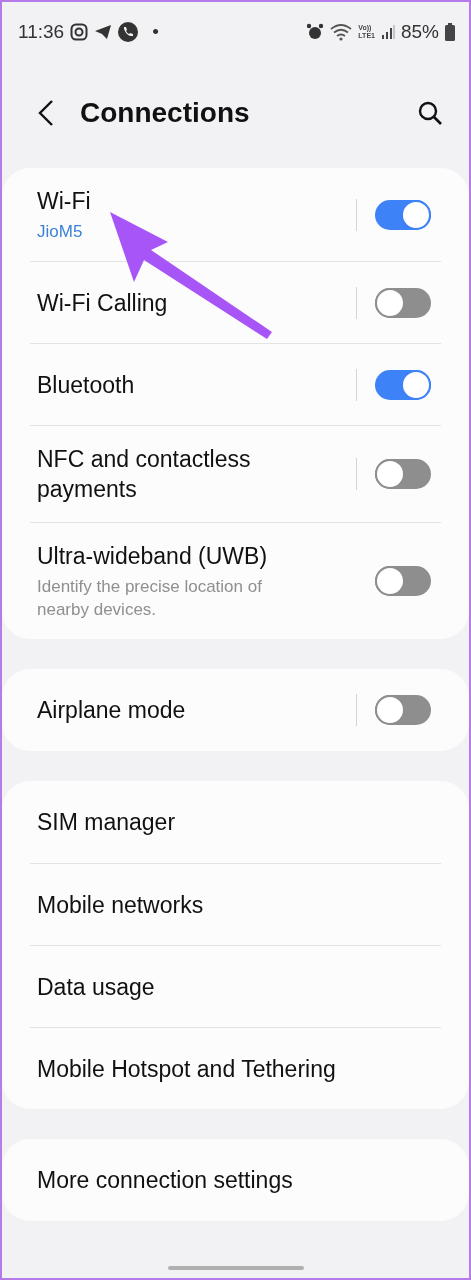 The image size is (471, 1280). Describe the element at coordinates (237, 904) in the screenshot. I see `setting-title: Mobile networks` at that location.